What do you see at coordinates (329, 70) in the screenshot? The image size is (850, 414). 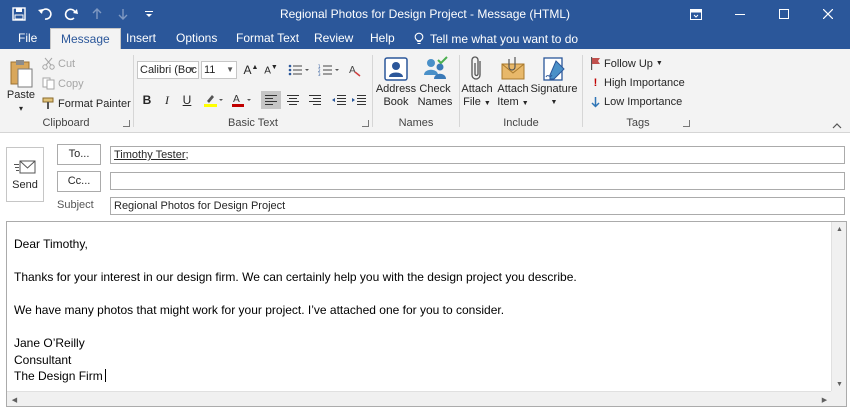 I see `numbering-icon: 123` at bounding box center [329, 70].